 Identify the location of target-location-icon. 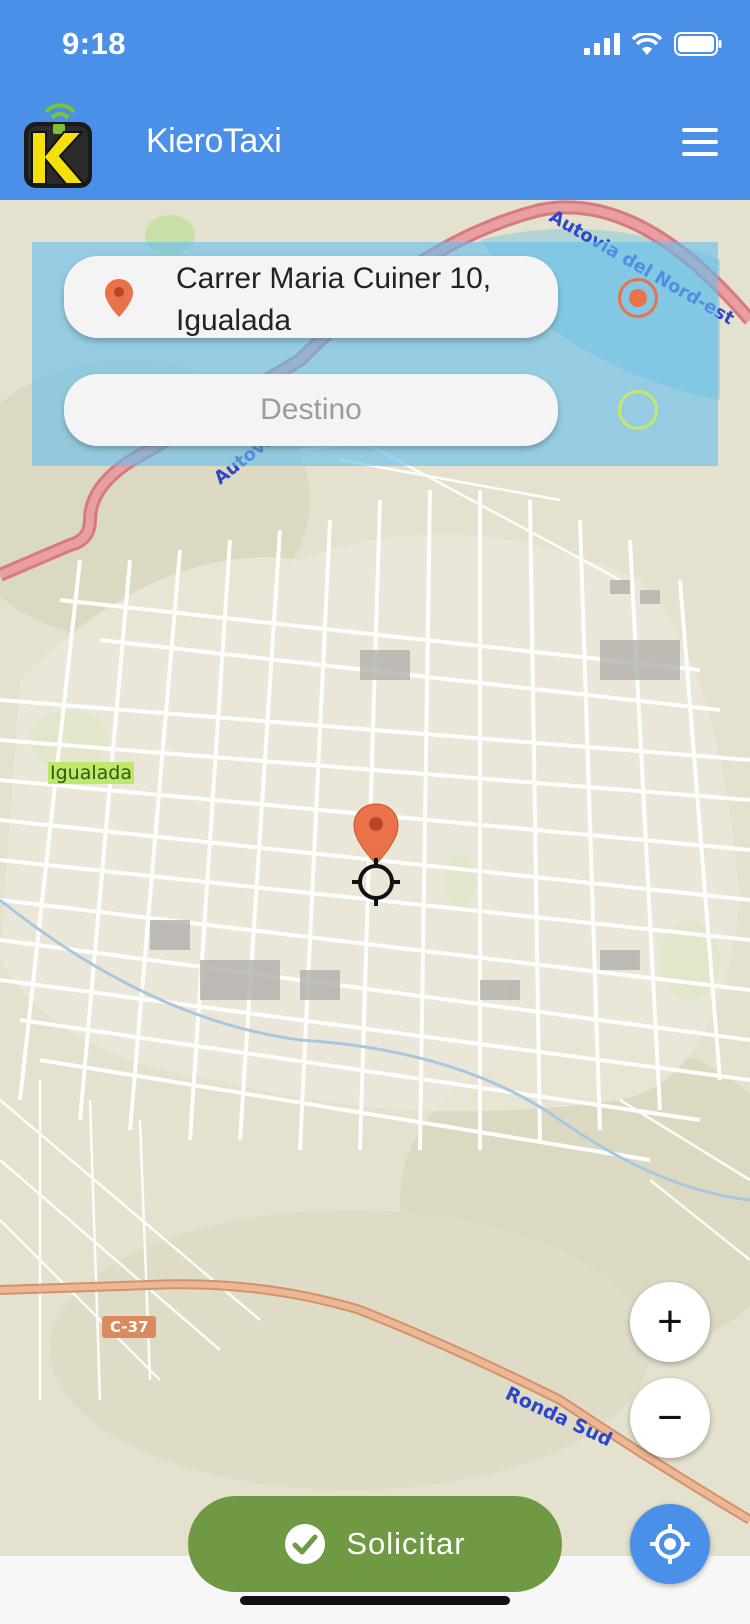
(670, 1544).